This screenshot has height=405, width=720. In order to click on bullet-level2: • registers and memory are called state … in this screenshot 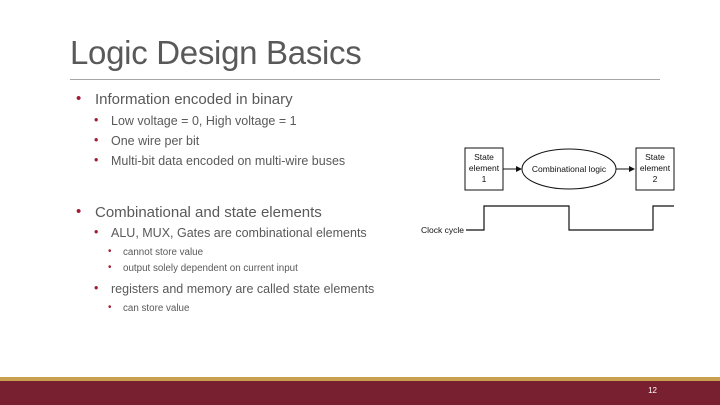, I will do `click(234, 288)`.